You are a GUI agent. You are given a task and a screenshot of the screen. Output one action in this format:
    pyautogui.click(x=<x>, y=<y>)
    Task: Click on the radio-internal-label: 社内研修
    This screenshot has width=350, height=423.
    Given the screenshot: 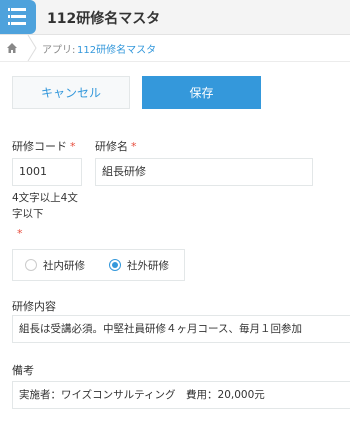 What is the action you would take?
    pyautogui.click(x=64, y=265)
    